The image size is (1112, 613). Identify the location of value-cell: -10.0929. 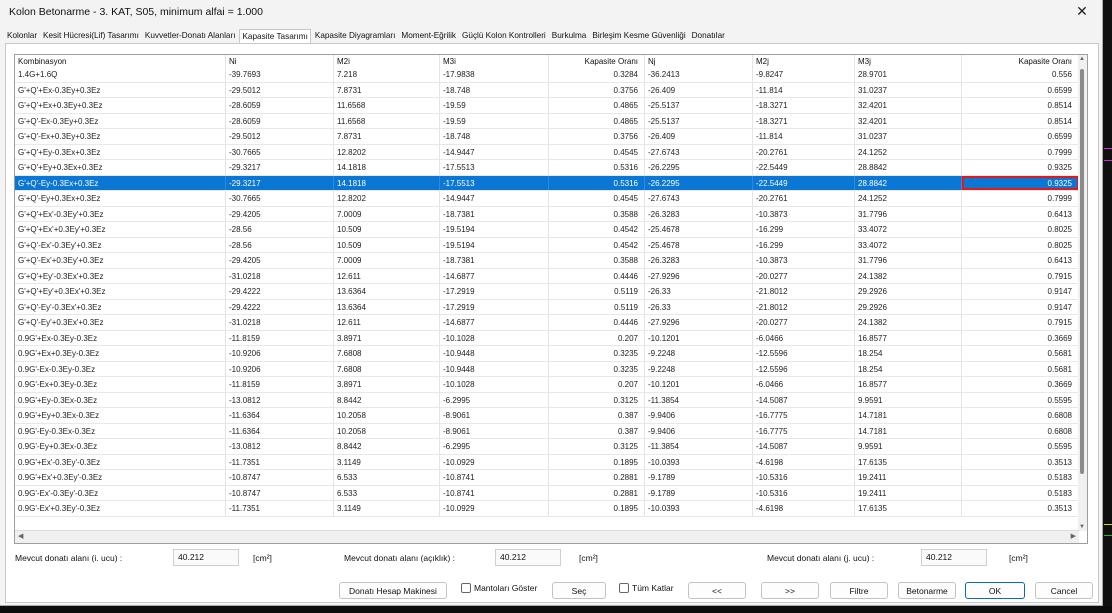
(494, 461).